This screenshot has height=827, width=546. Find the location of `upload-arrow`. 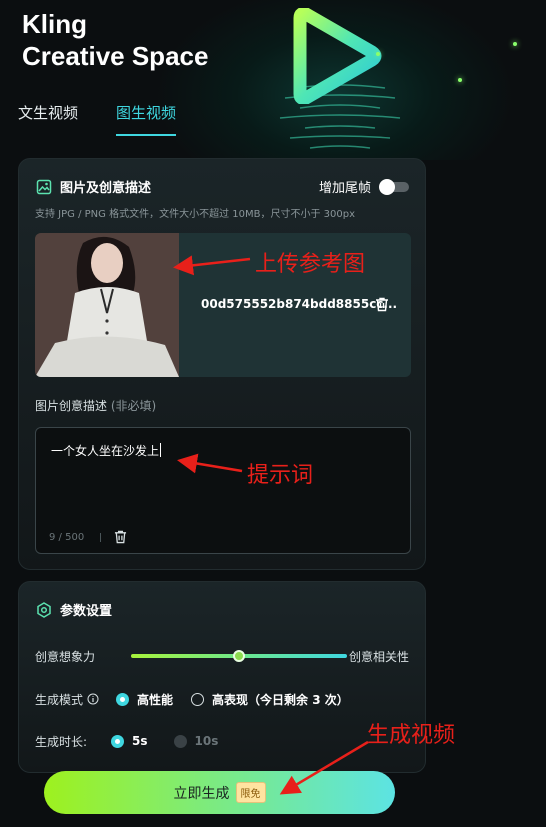

upload-arrow is located at coordinates (212, 265).